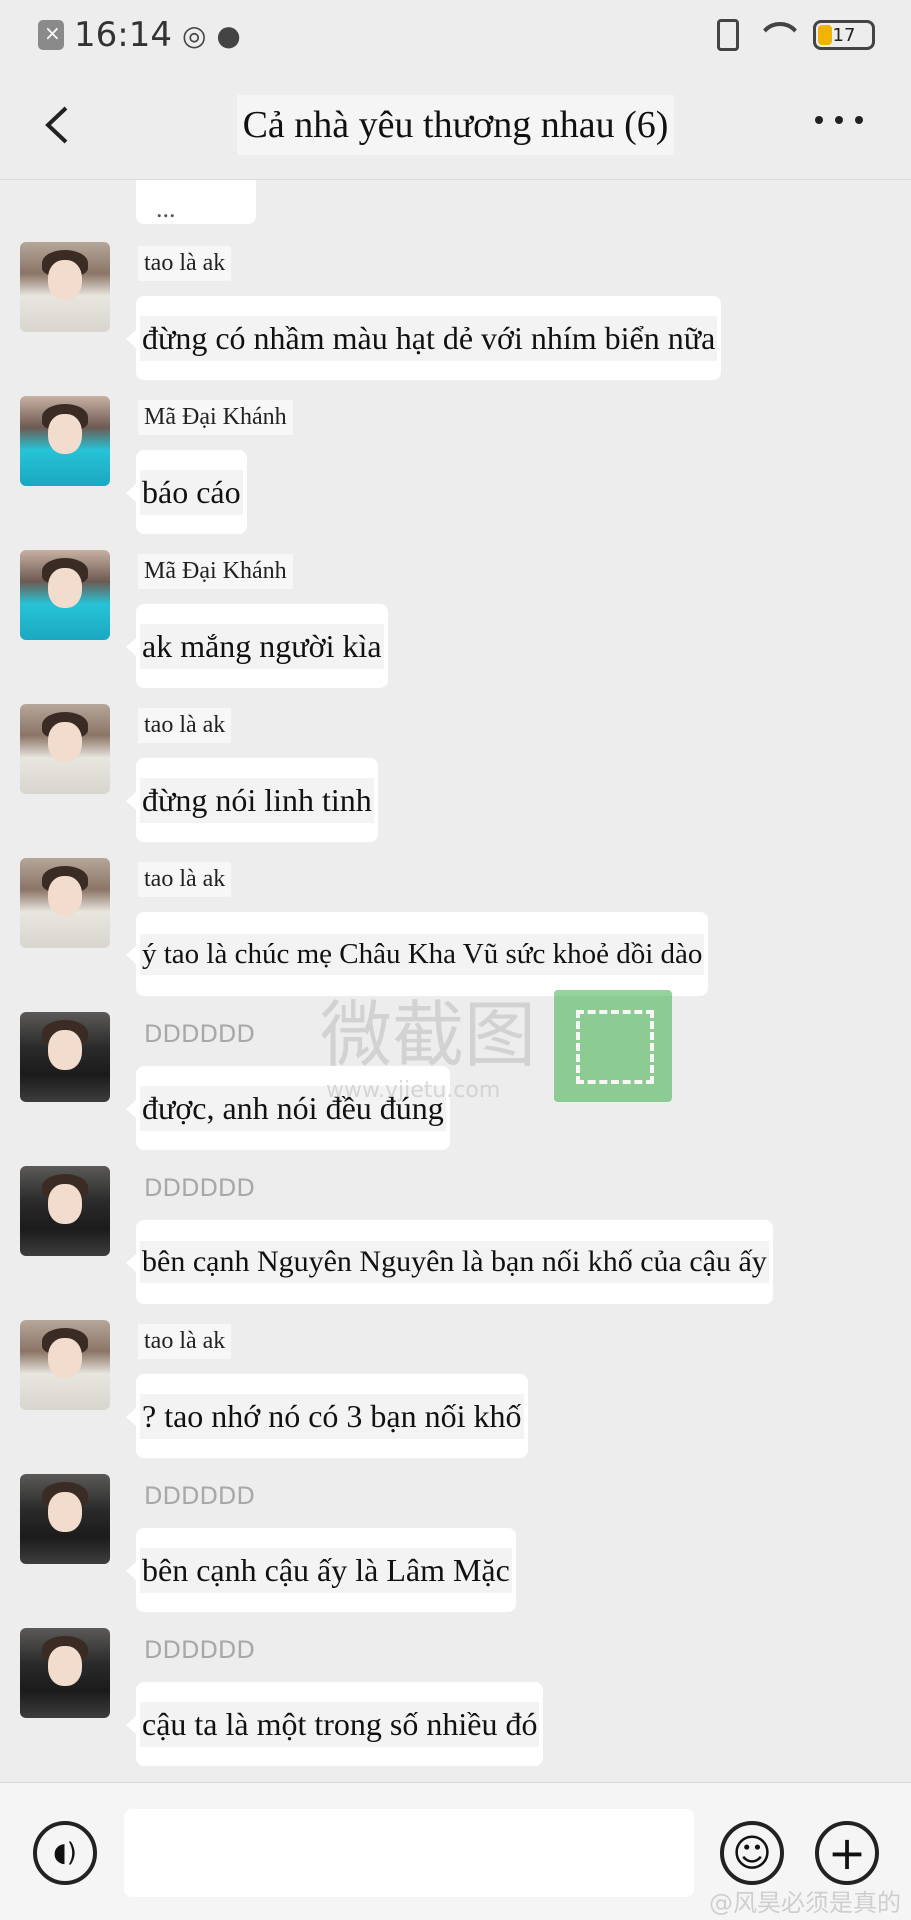 This screenshot has width=911, height=1920. Describe the element at coordinates (191, 492) in the screenshot. I see `message-text: báo cáo` at that location.